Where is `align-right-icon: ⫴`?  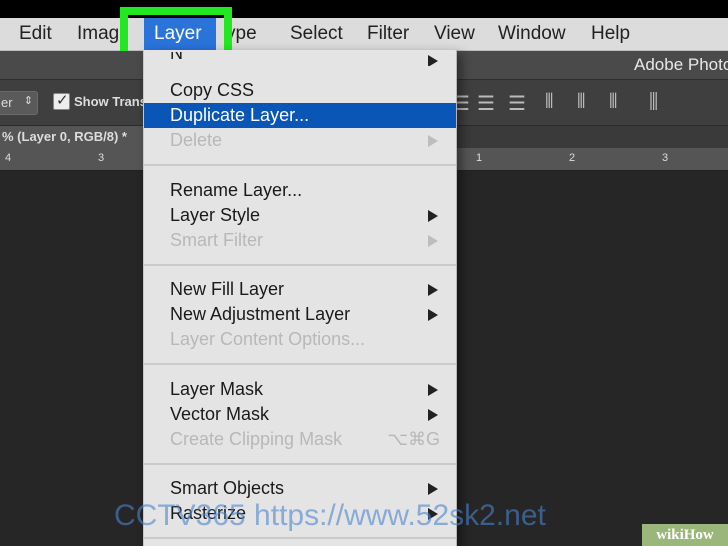
align-right-icon: ⫴ is located at coordinates (613, 102).